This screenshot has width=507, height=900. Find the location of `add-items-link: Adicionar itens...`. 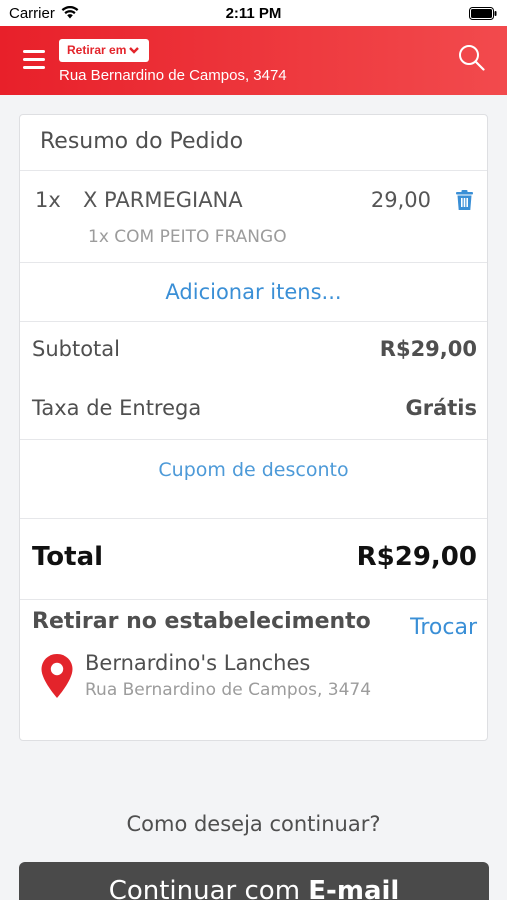

add-items-link: Adicionar itens... is located at coordinates (253, 292).